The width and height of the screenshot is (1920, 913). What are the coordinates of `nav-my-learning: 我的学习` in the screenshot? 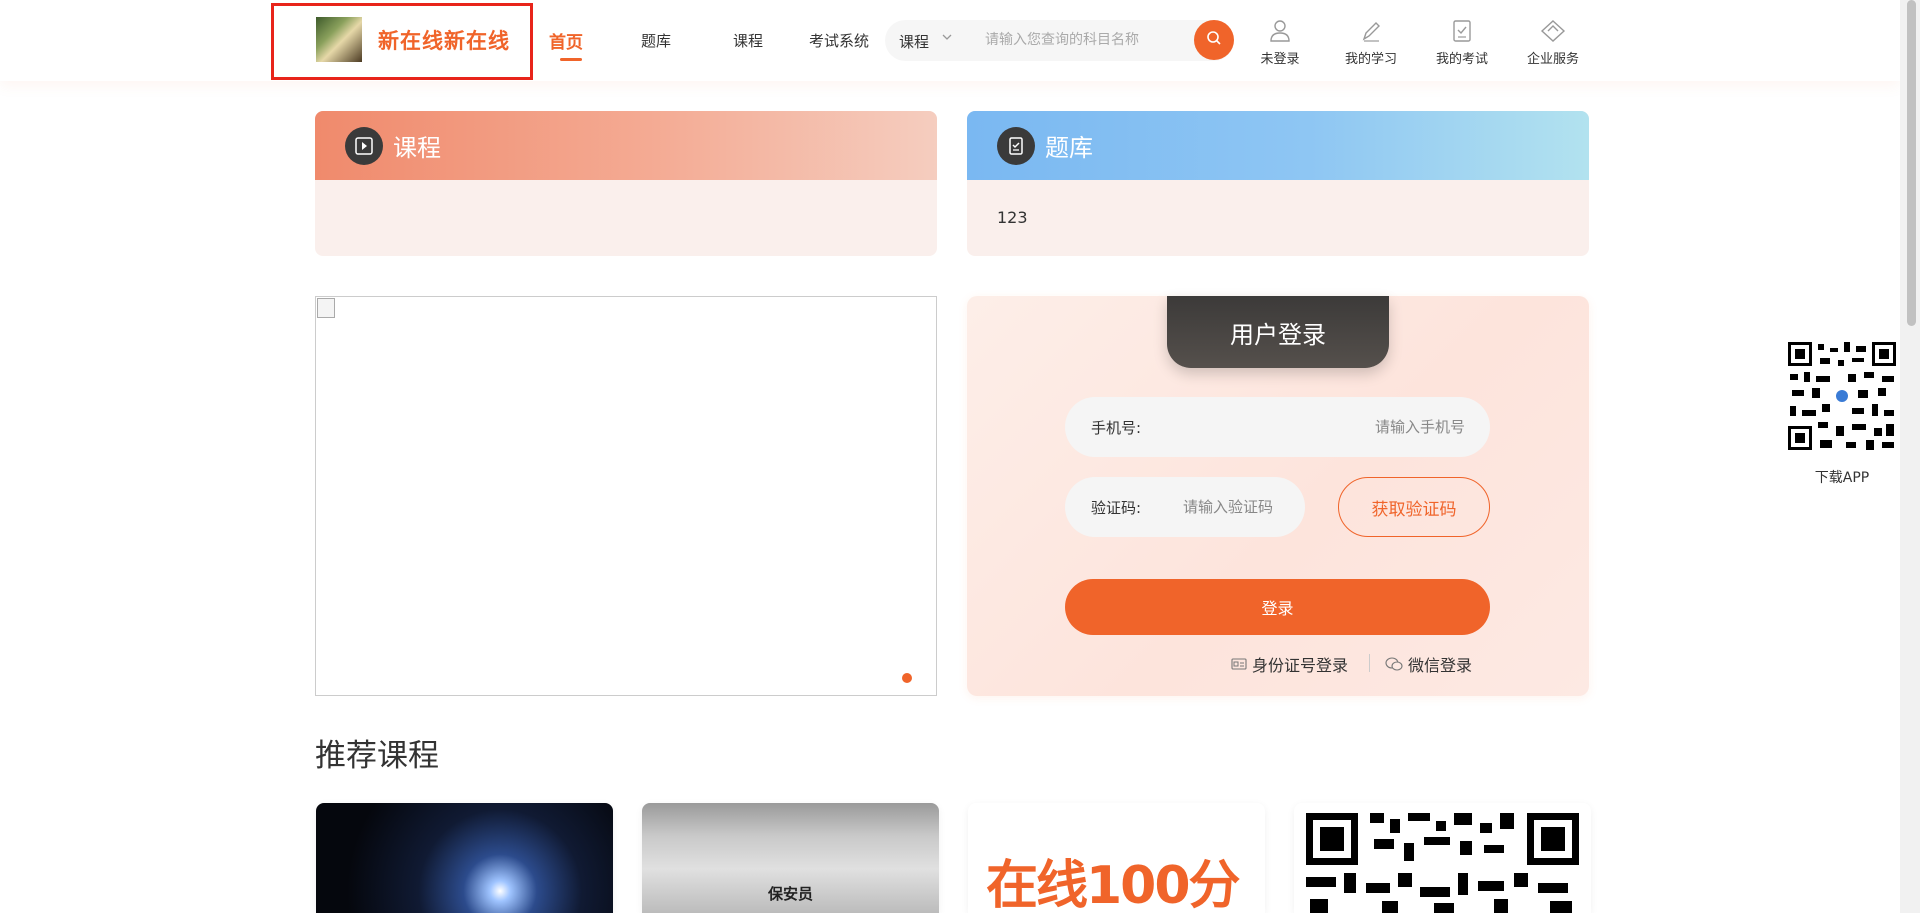 It's located at (1371, 42).